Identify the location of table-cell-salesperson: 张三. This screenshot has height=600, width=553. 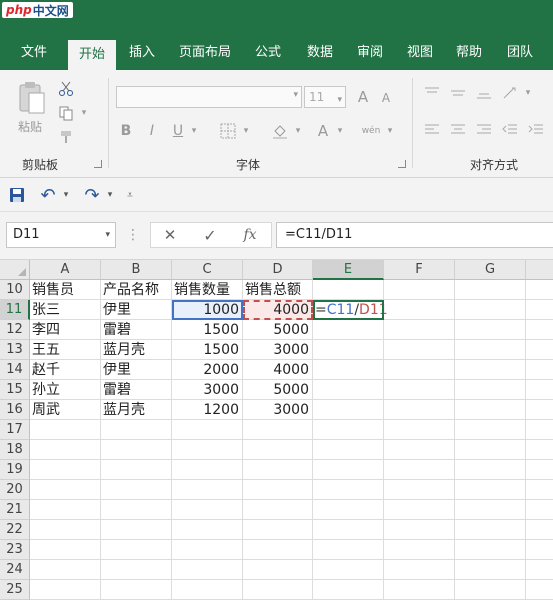
(65, 310).